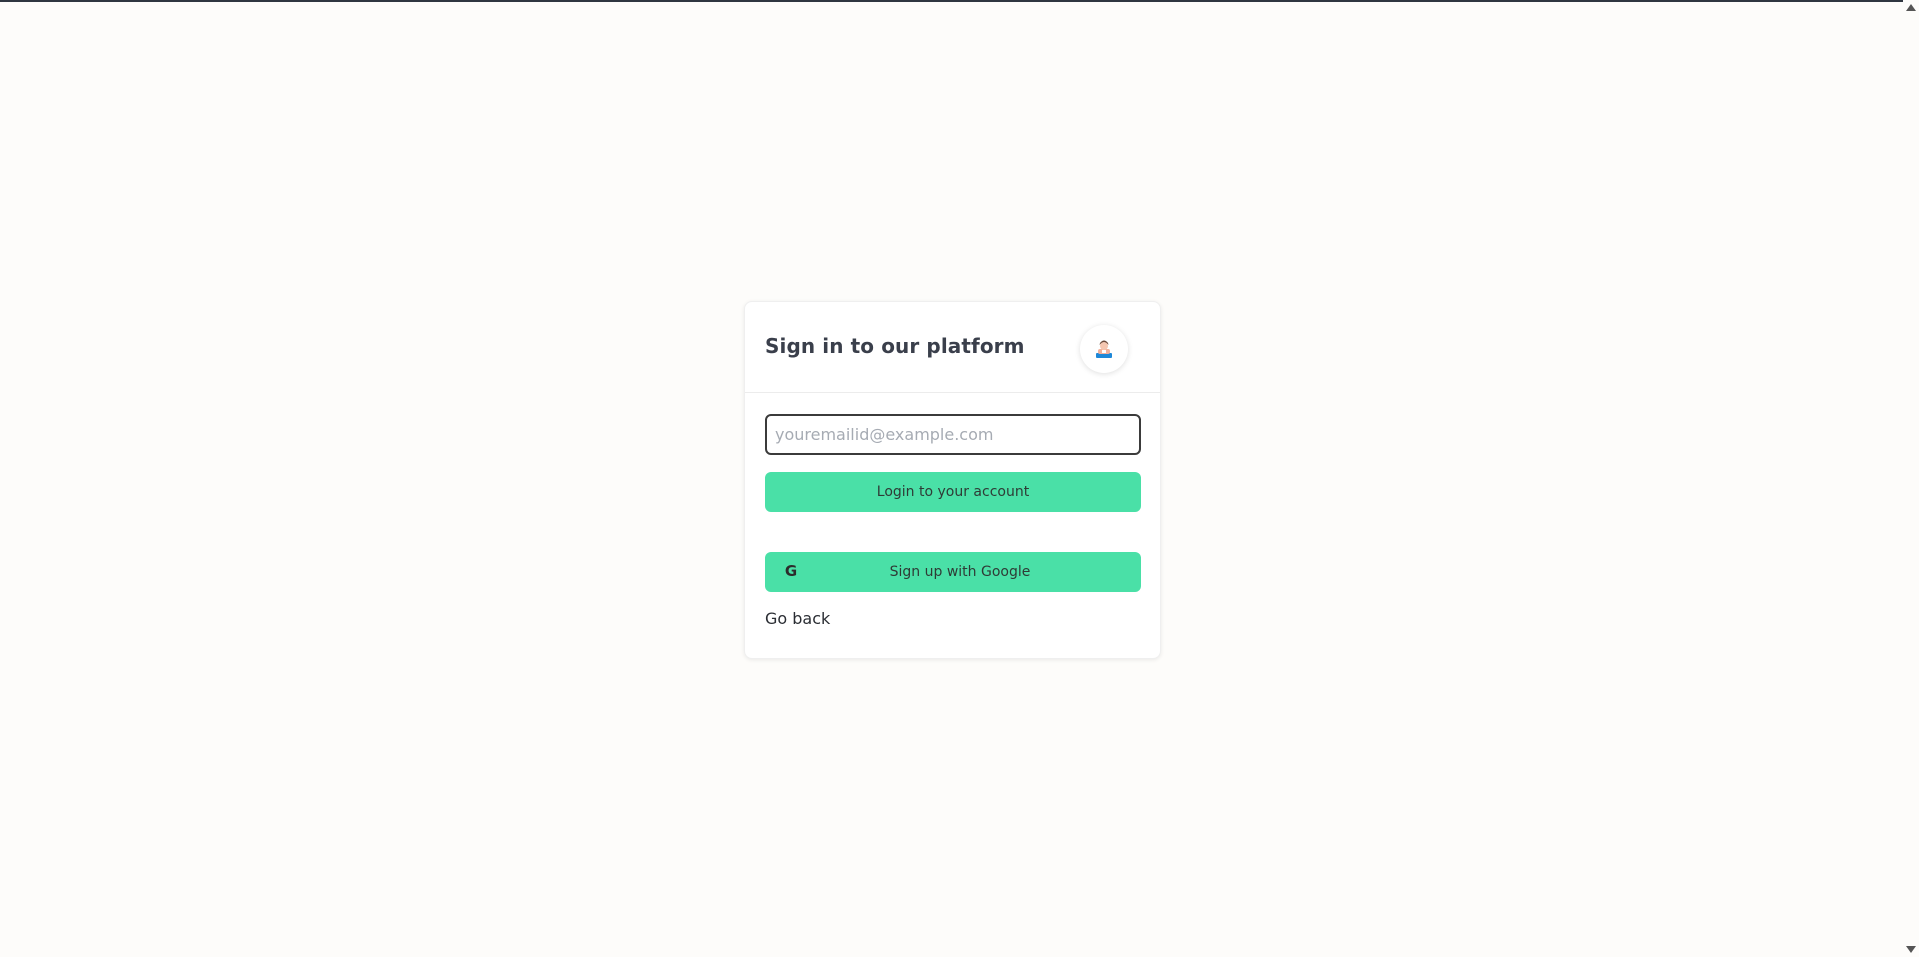 This screenshot has width=1919, height=957. What do you see at coordinates (960, 572) in the screenshot?
I see `google-signup-label: Sign up with Google` at bounding box center [960, 572].